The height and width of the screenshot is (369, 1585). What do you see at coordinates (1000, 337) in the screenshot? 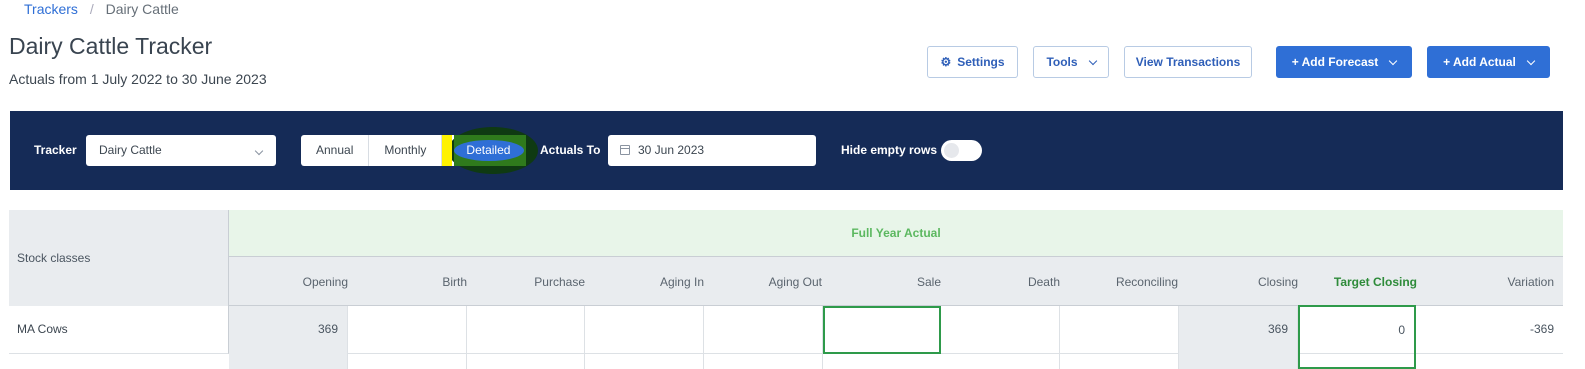
I see `cell-death` at bounding box center [1000, 337].